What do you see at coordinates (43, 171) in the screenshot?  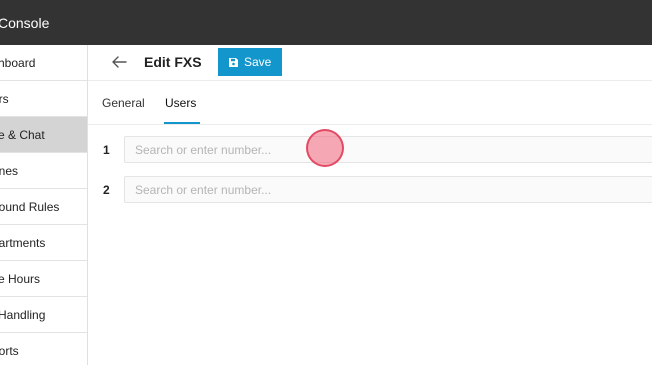 I see `sidebar-item-phones: ones` at bounding box center [43, 171].